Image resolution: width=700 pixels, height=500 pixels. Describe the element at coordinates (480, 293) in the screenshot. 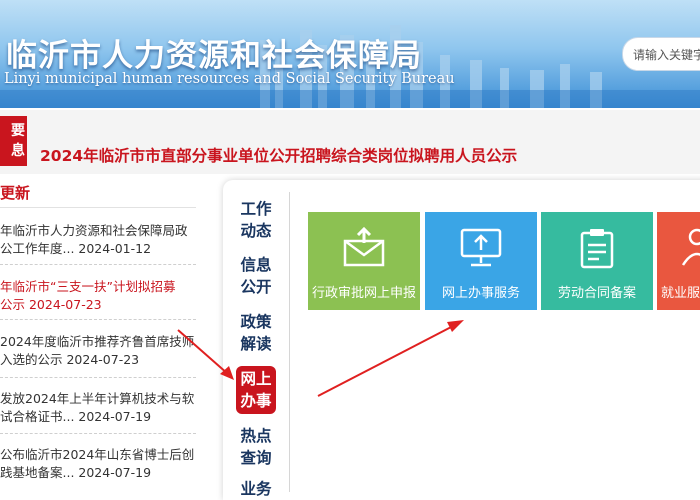

I see `tile-label: 网上办事服务` at that location.